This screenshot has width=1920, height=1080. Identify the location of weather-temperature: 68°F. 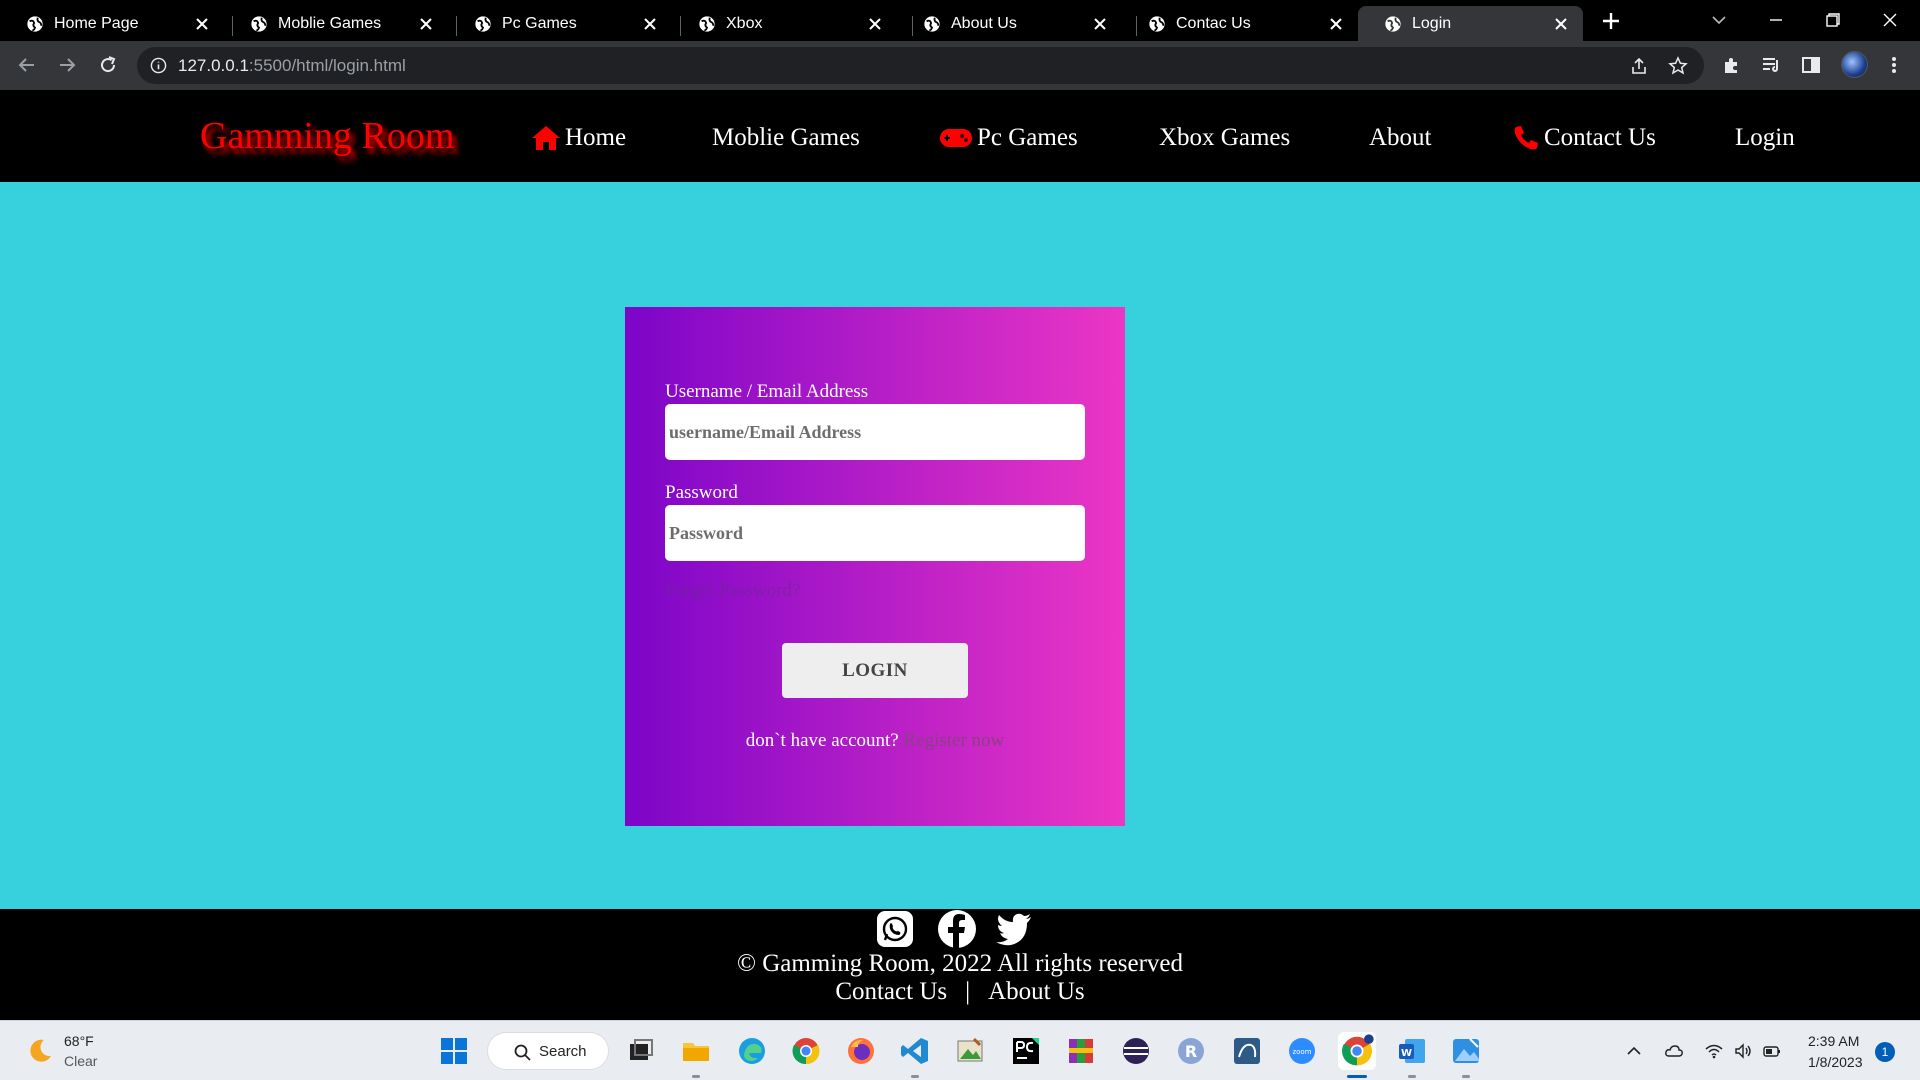
(79, 1041).